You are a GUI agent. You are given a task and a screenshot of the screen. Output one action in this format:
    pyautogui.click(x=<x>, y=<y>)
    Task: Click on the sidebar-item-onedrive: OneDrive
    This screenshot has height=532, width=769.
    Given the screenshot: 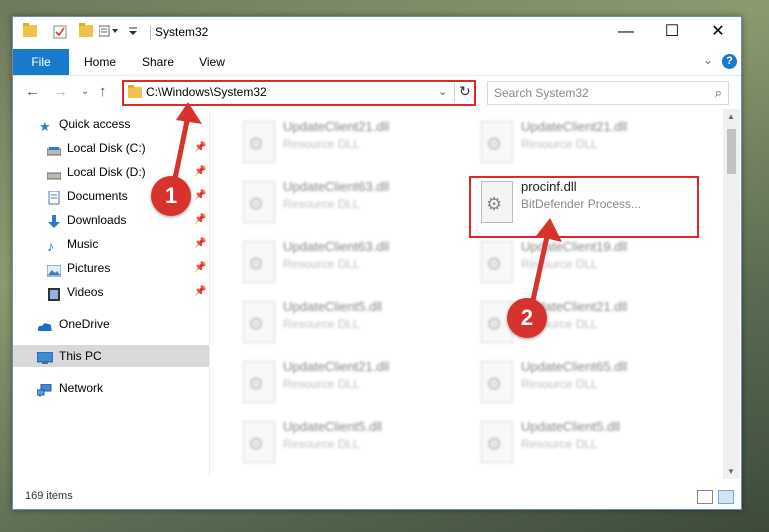 What is the action you would take?
    pyautogui.click(x=111, y=324)
    